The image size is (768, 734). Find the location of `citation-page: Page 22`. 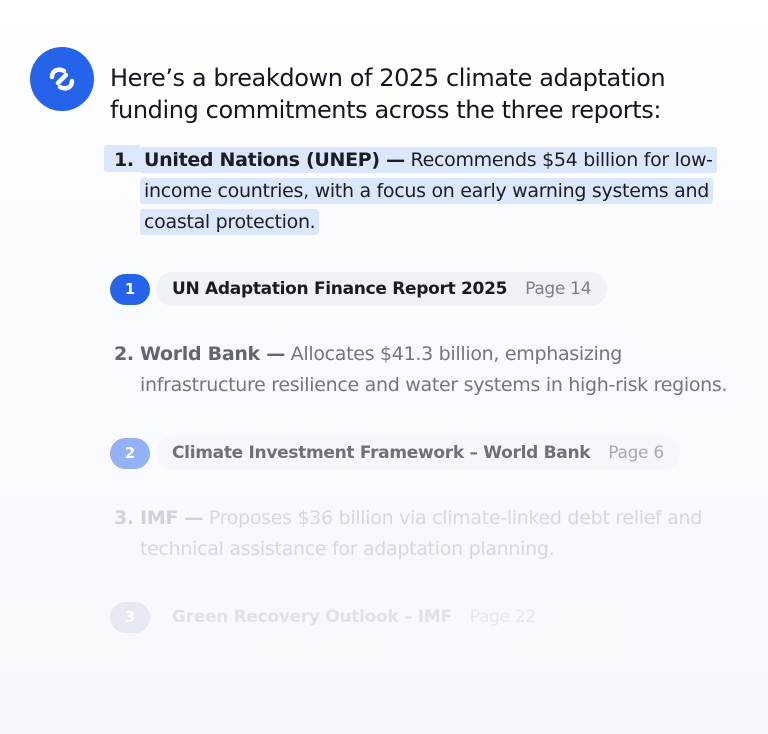

citation-page: Page 22 is located at coordinates (502, 617).